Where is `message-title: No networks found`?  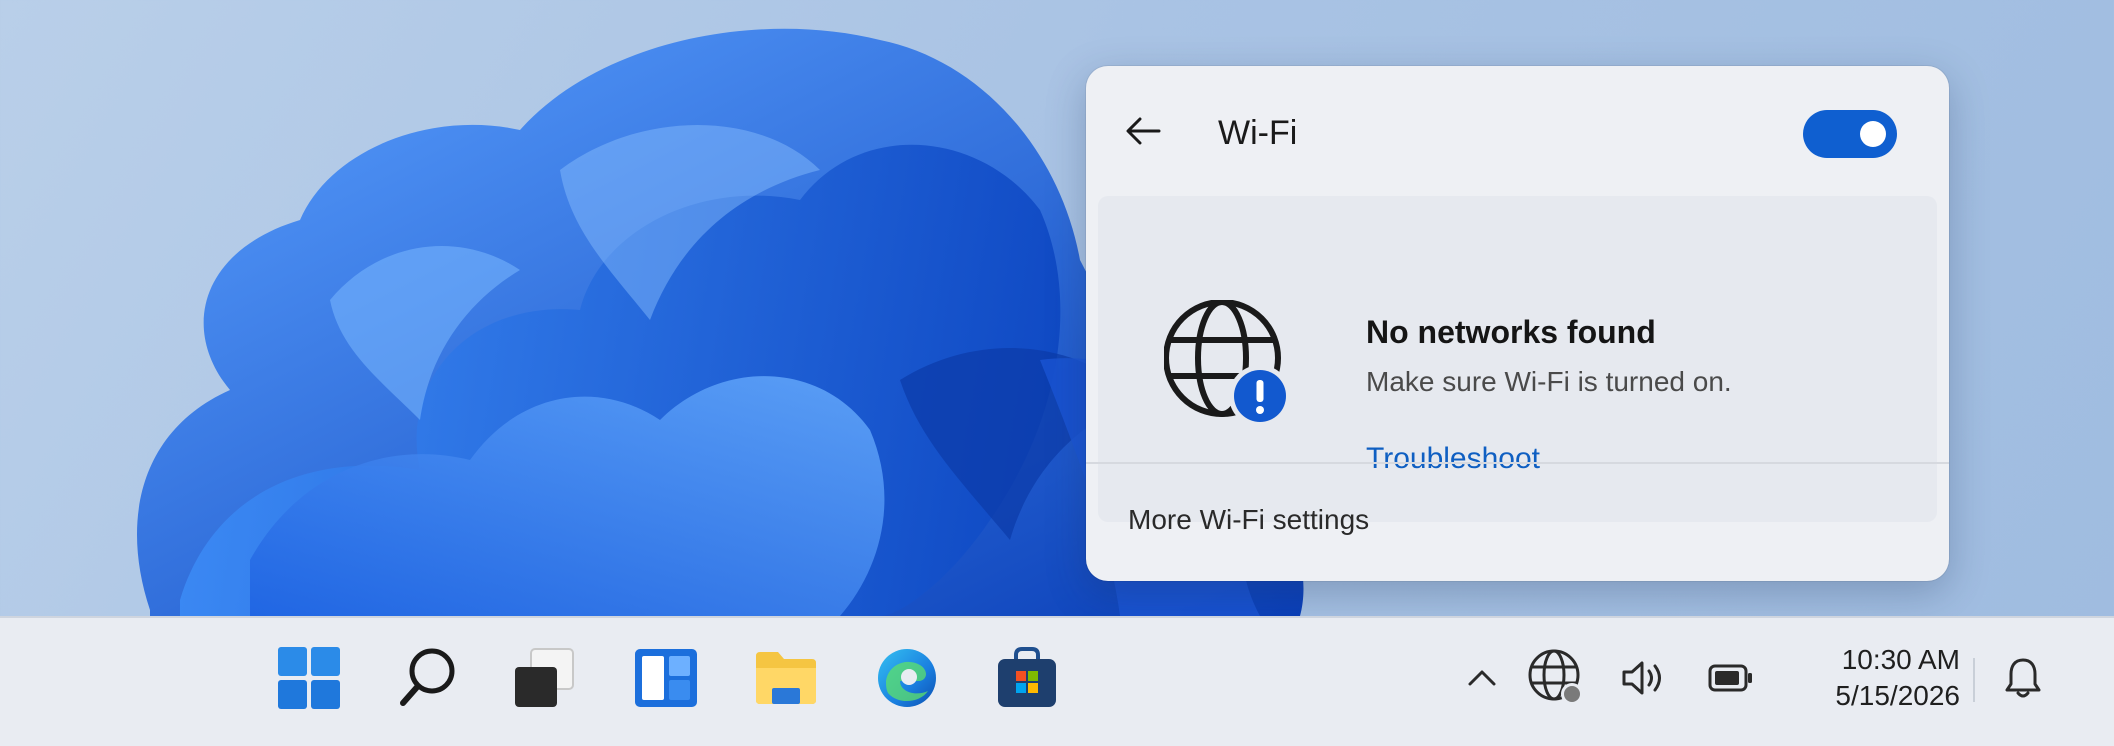
message-title: No networks found is located at coordinates (1511, 332).